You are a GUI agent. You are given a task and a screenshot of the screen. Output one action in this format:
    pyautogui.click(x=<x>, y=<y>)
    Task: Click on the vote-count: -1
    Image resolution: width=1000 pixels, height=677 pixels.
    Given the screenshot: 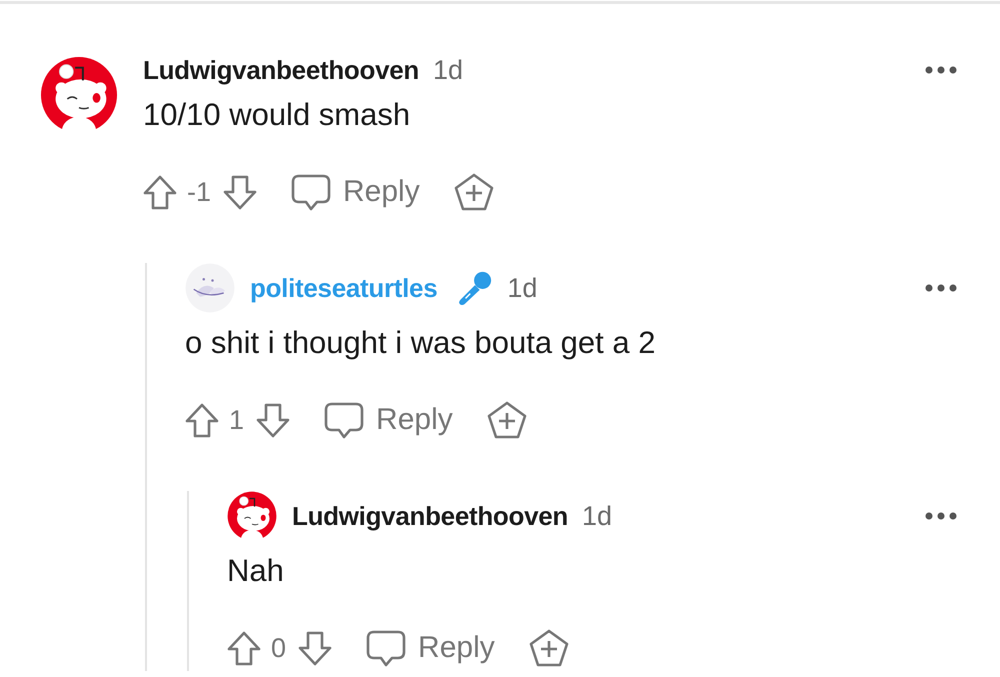 What is the action you would take?
    pyautogui.click(x=199, y=192)
    